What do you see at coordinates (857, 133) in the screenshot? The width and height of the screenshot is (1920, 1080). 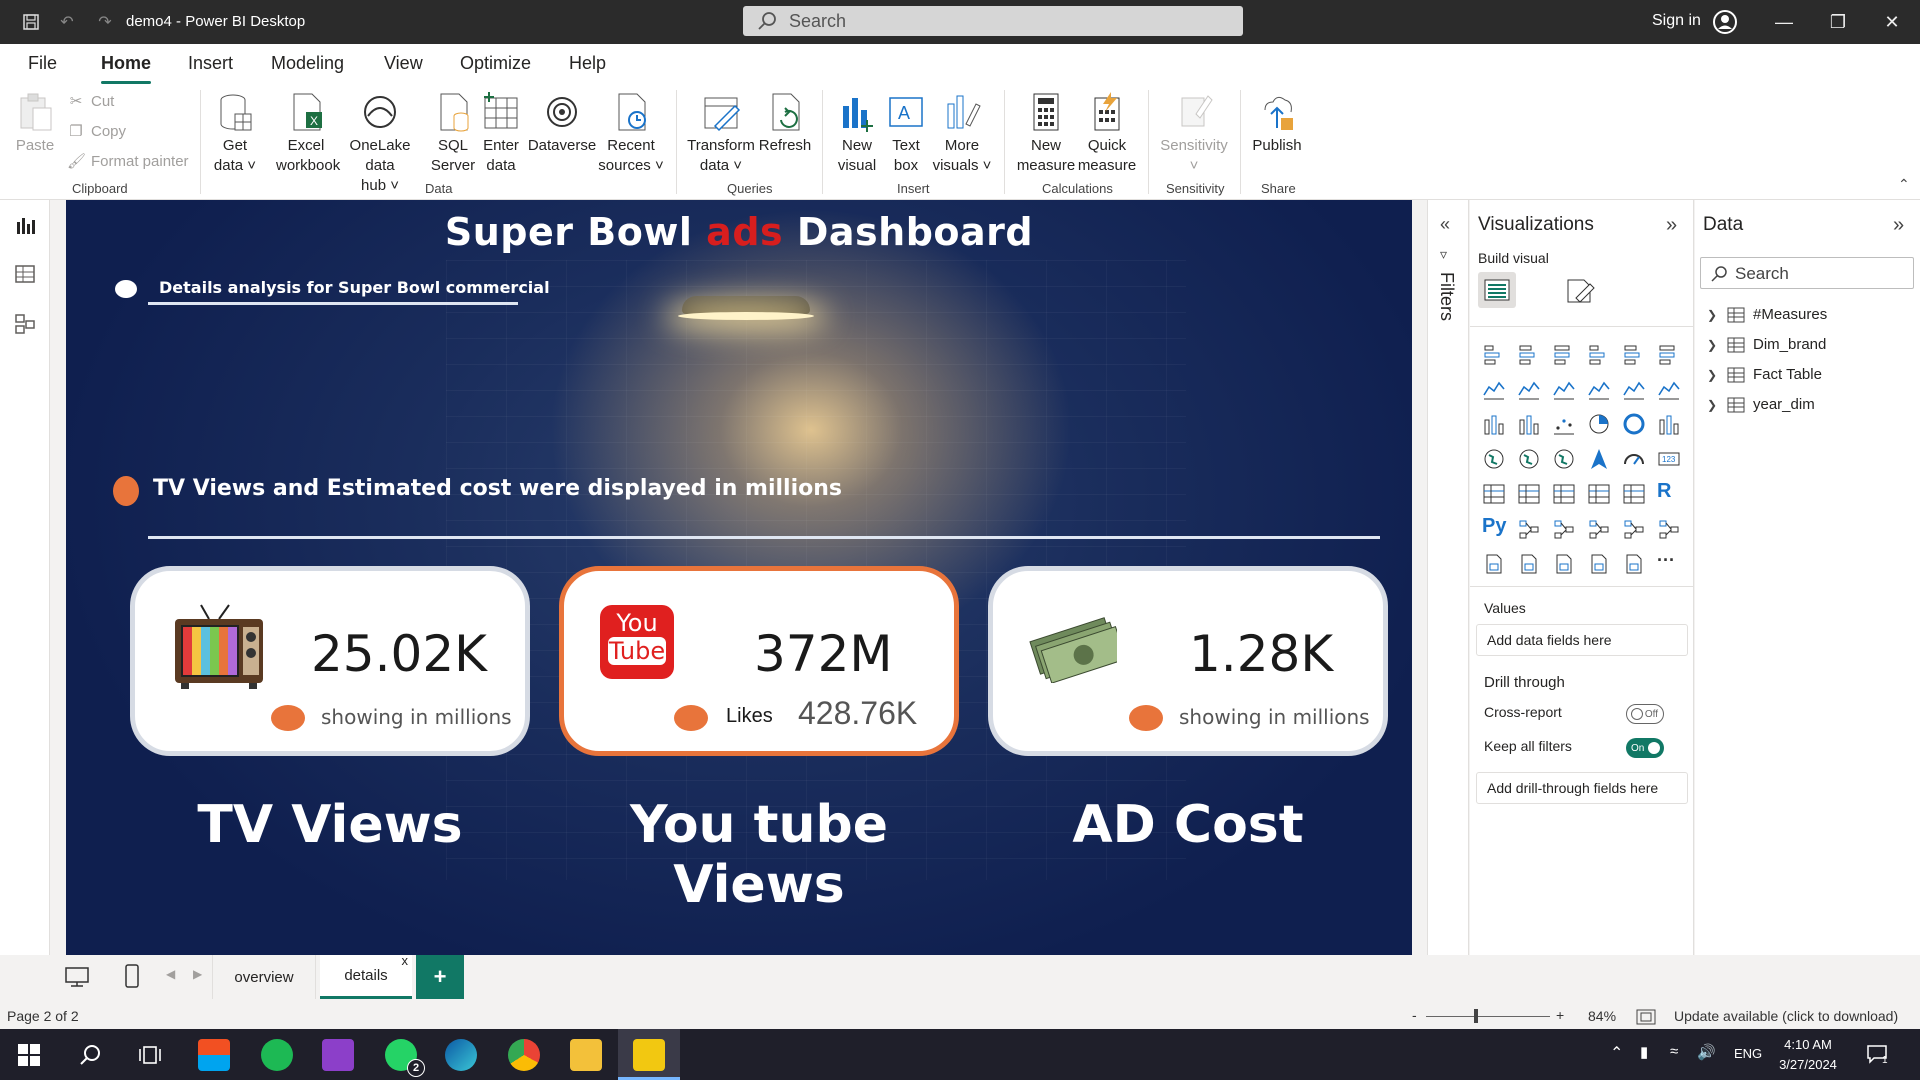 I see `new-visual-button: New visual` at bounding box center [857, 133].